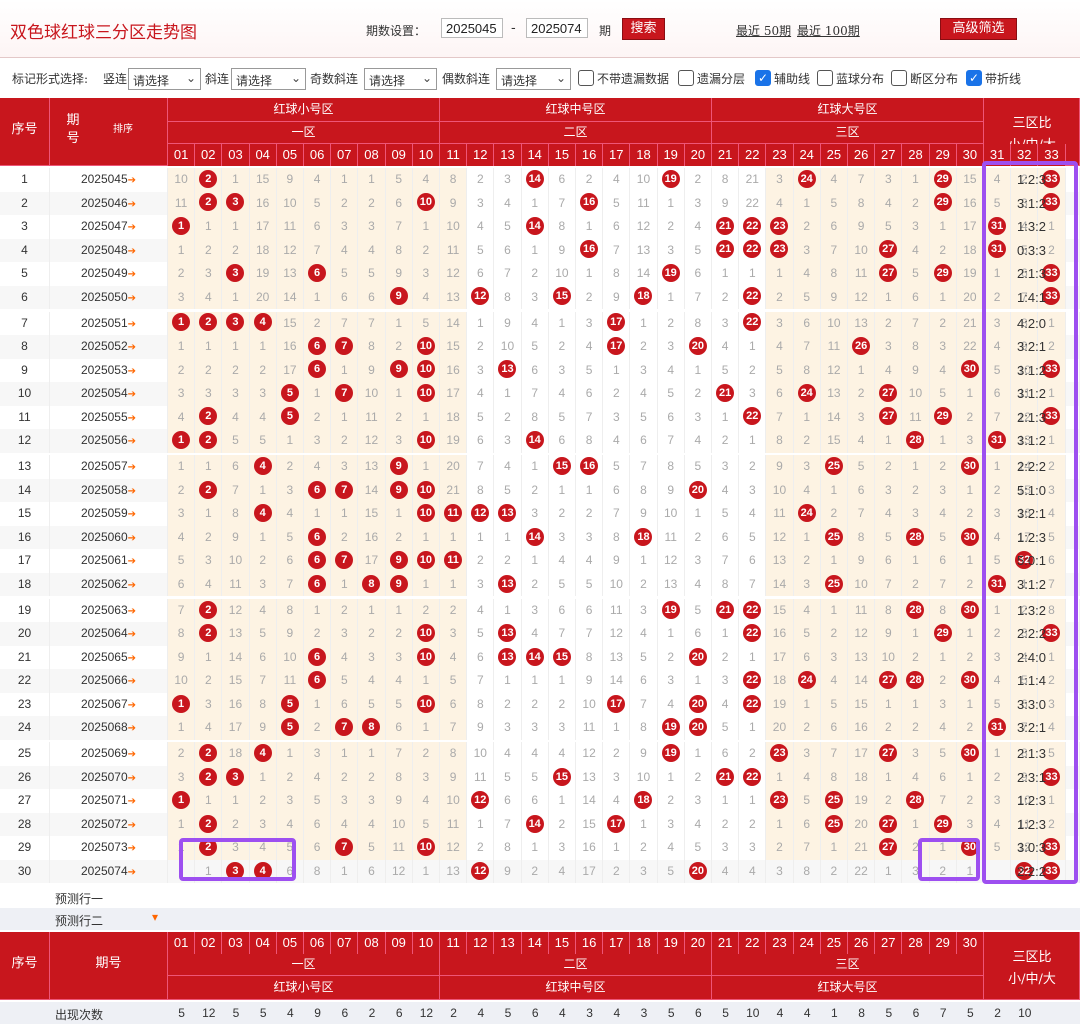  What do you see at coordinates (208, 823) in the screenshot?
I see `red-ball: 2` at bounding box center [208, 823].